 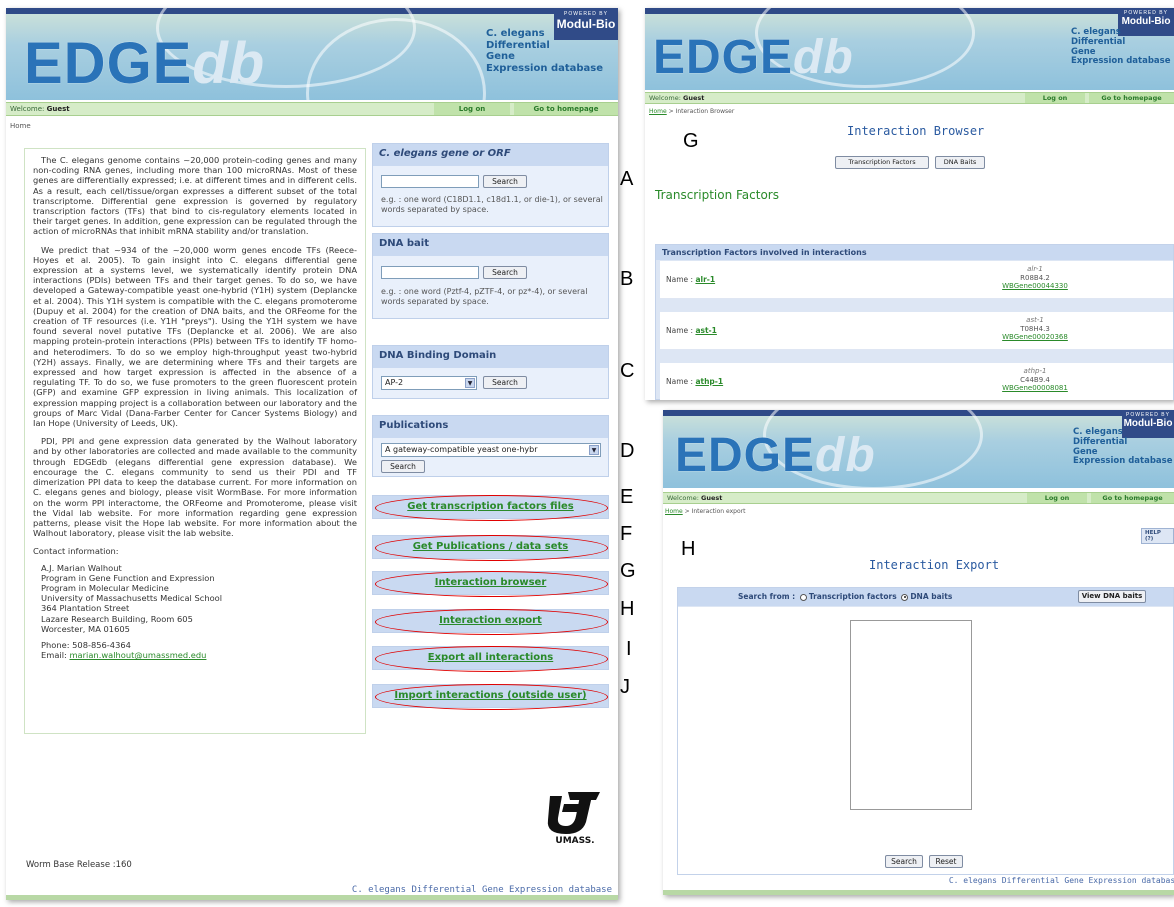 I want to click on label-f: F, so click(x=626, y=534).